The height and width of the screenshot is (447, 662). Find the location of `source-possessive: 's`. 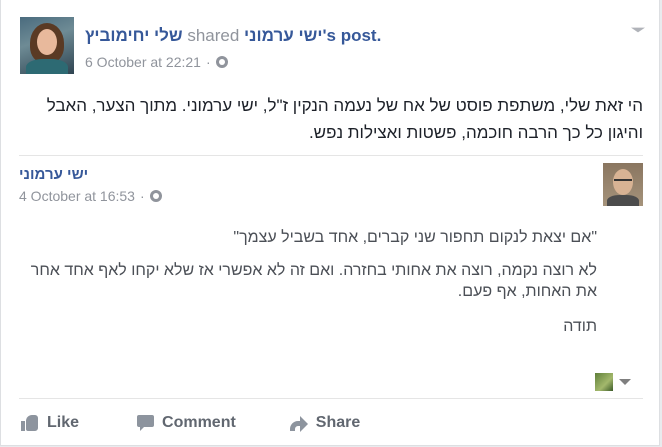

source-possessive: 's is located at coordinates (329, 35).